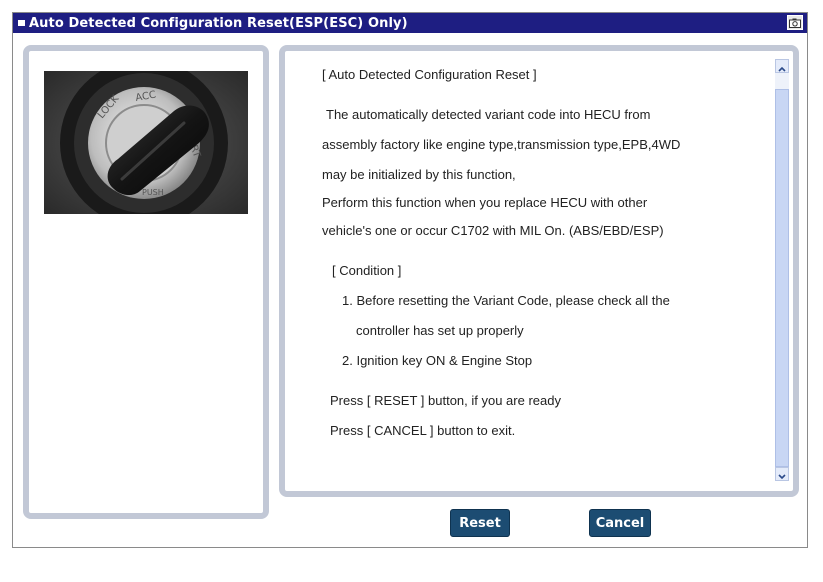 This screenshot has height=582, width=823. I want to click on condition-item: 2. Ignition key ON & Engine Stop, so click(437, 360).